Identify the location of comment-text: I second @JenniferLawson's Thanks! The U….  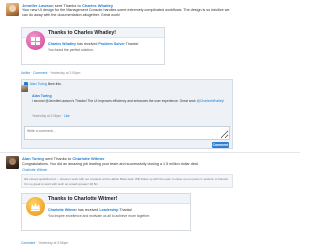
(130, 101).